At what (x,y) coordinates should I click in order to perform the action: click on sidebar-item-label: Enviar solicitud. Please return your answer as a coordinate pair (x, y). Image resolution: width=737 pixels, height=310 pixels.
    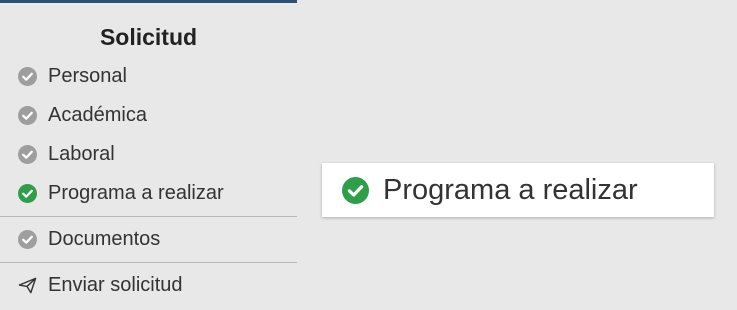
    Looking at the image, I should click on (115, 285).